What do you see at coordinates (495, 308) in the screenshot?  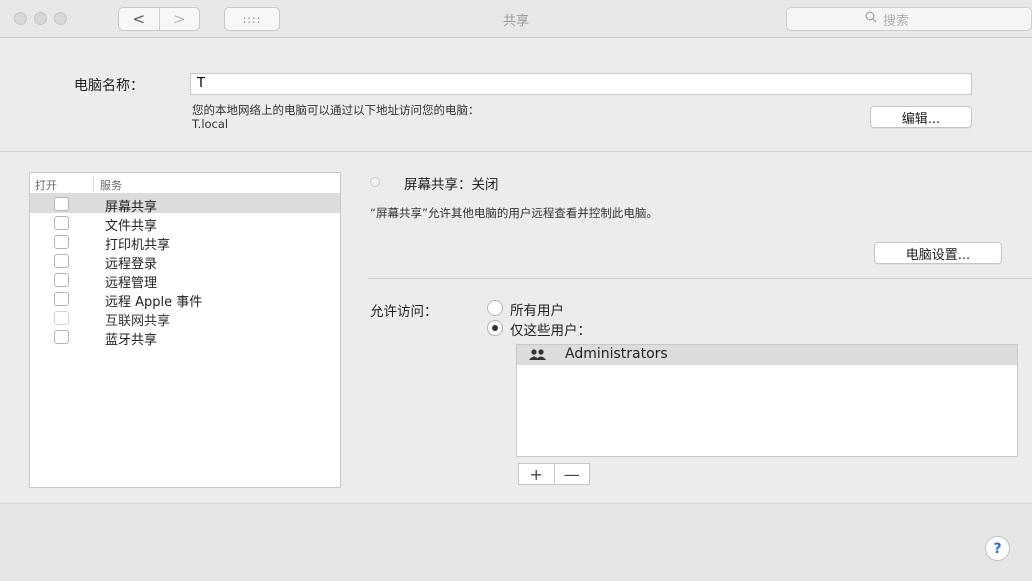 I see `radio-all-users` at bounding box center [495, 308].